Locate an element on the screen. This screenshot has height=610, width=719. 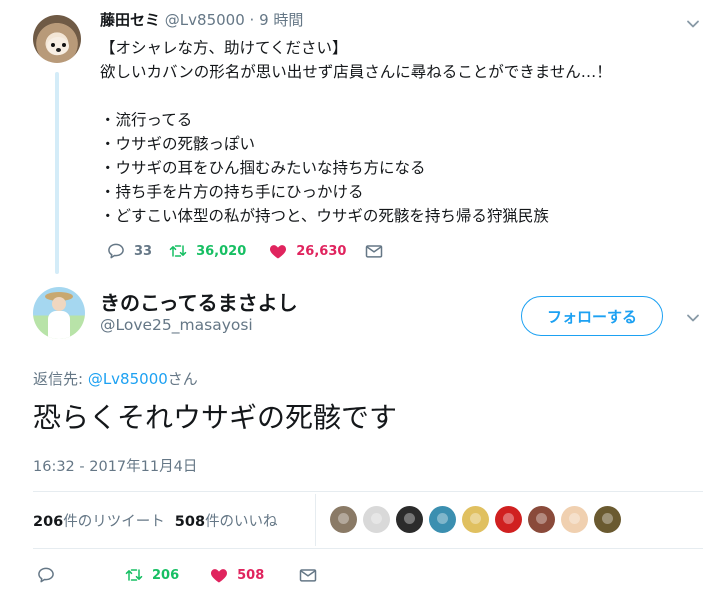
like-button: 508 is located at coordinates (236, 575).